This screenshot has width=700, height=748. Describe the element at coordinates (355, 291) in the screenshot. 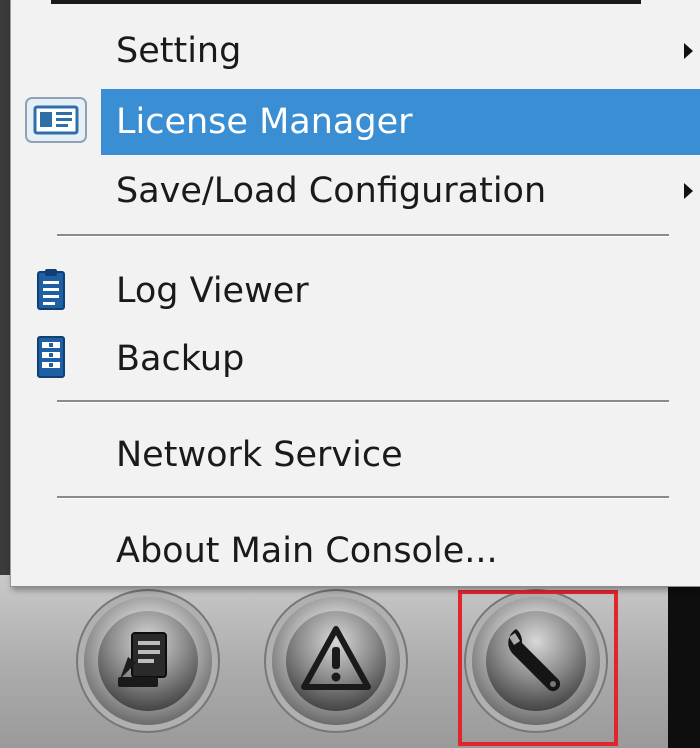

I see `menu-item-log-viewer: Log Viewer` at that location.